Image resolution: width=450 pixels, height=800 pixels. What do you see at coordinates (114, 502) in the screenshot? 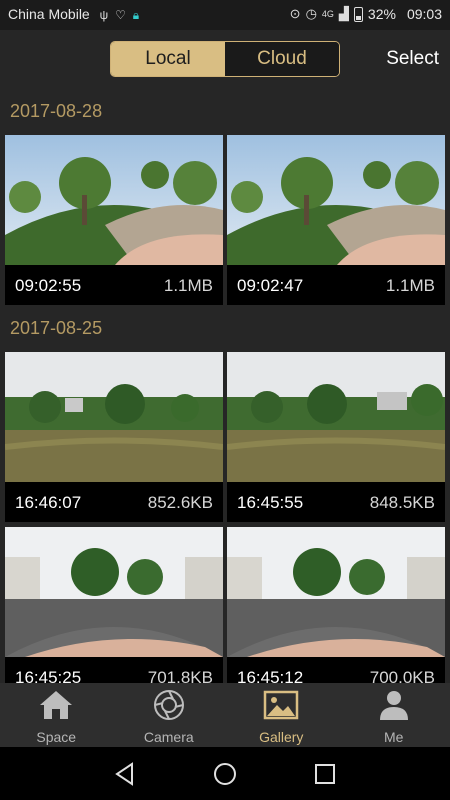
I see `thumbnail-caption: 16:46:07 852.6KB` at bounding box center [114, 502].